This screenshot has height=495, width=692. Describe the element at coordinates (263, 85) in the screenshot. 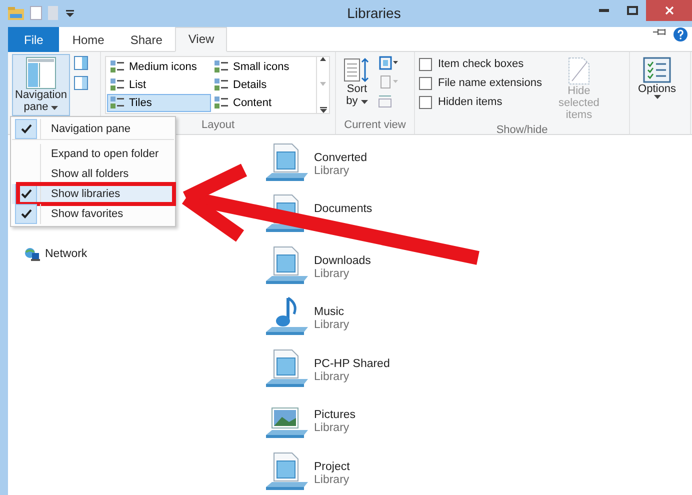

I see `layout-option: Details` at that location.